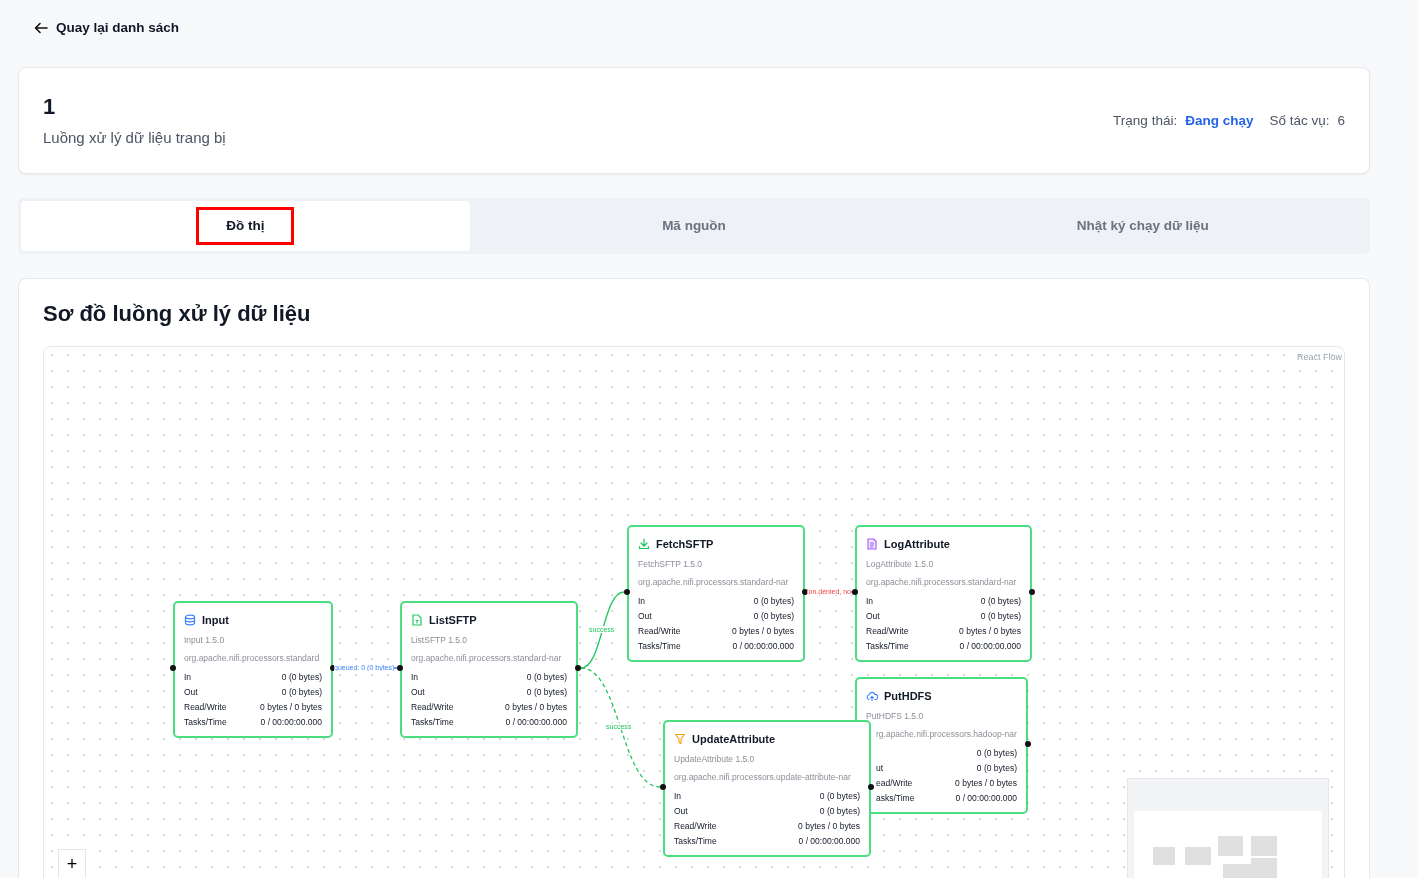 This screenshot has height=878, width=1418. What do you see at coordinates (872, 543) in the screenshot?
I see `document-icon` at bounding box center [872, 543].